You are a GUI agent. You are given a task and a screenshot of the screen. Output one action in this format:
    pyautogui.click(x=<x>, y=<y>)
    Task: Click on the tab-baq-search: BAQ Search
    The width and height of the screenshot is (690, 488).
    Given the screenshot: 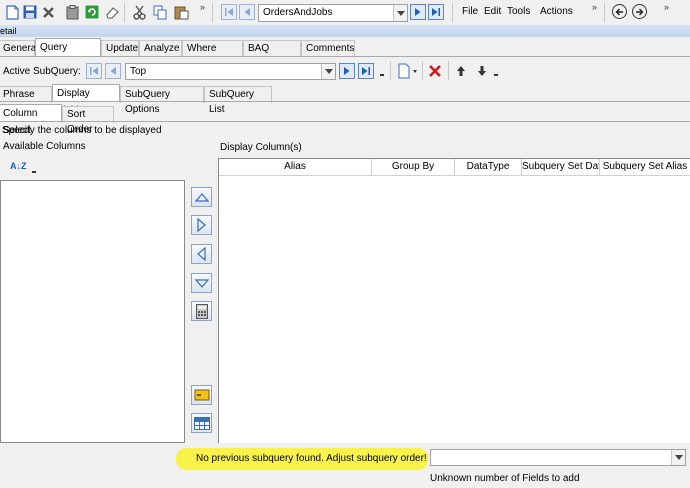 What is the action you would take?
    pyautogui.click(x=272, y=54)
    